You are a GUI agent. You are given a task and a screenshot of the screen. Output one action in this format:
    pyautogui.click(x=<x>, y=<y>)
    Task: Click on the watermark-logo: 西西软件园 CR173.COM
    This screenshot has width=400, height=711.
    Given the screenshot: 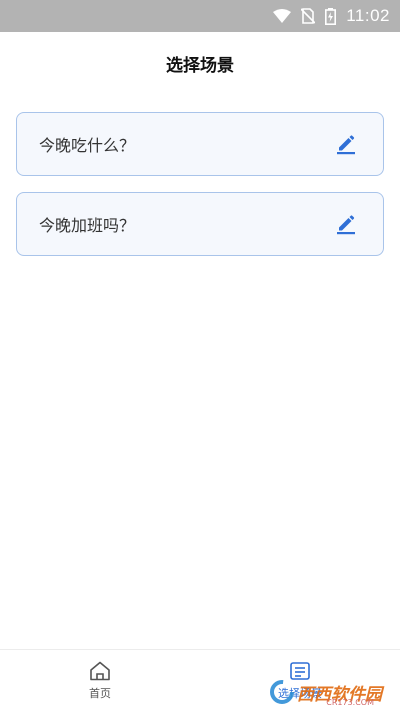 What is the action you would take?
    pyautogui.click(x=325, y=693)
    